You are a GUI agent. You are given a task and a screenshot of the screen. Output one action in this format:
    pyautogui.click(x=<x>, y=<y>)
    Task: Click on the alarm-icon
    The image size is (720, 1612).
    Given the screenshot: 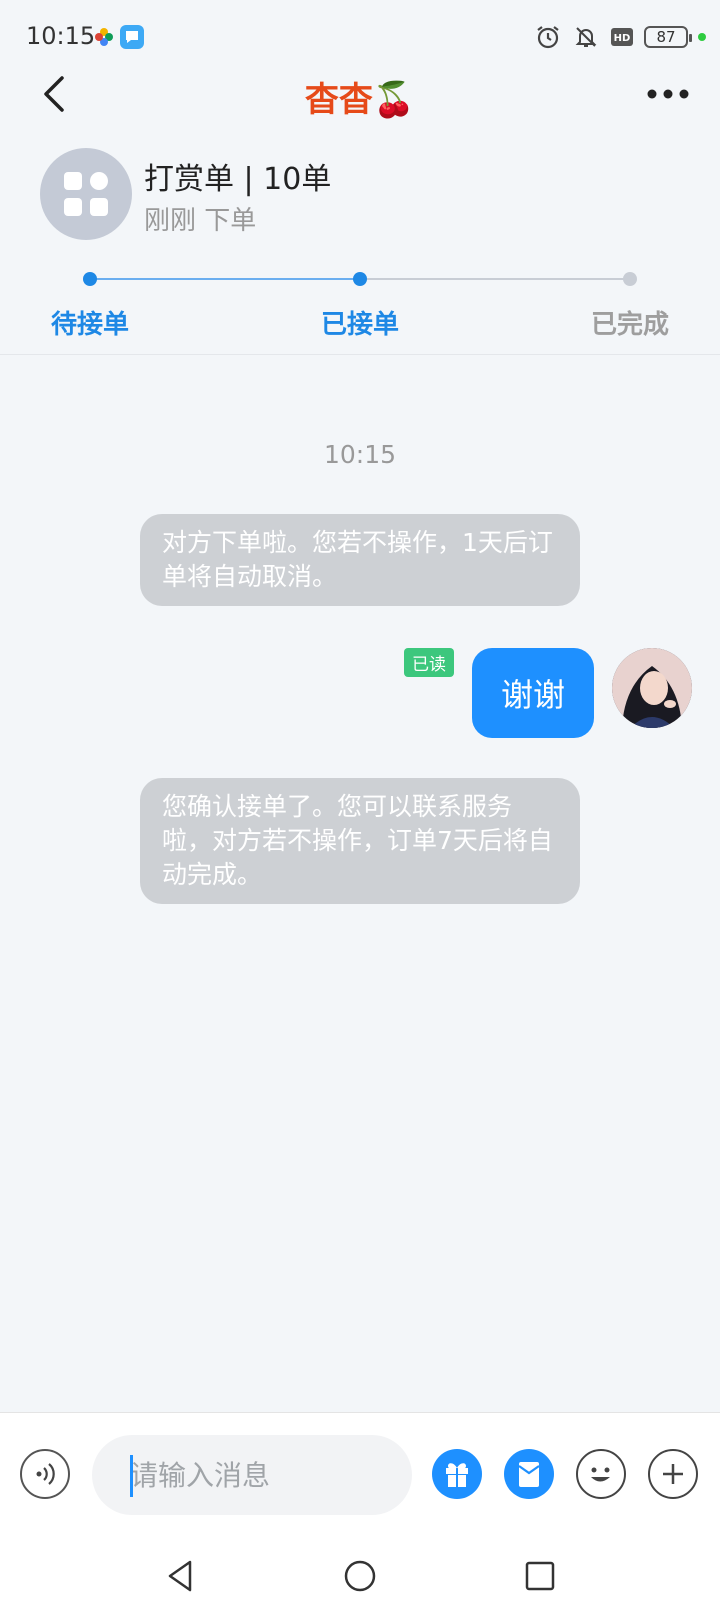 What is the action you would take?
    pyautogui.click(x=548, y=37)
    